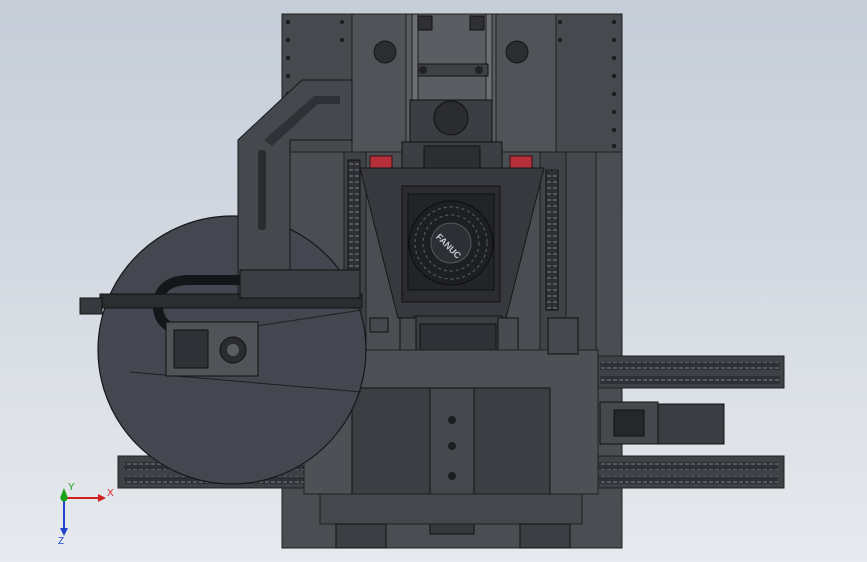 This screenshot has width=867, height=562. Describe the element at coordinates (517, 52) in the screenshot. I see `upper-boss-right` at that location.